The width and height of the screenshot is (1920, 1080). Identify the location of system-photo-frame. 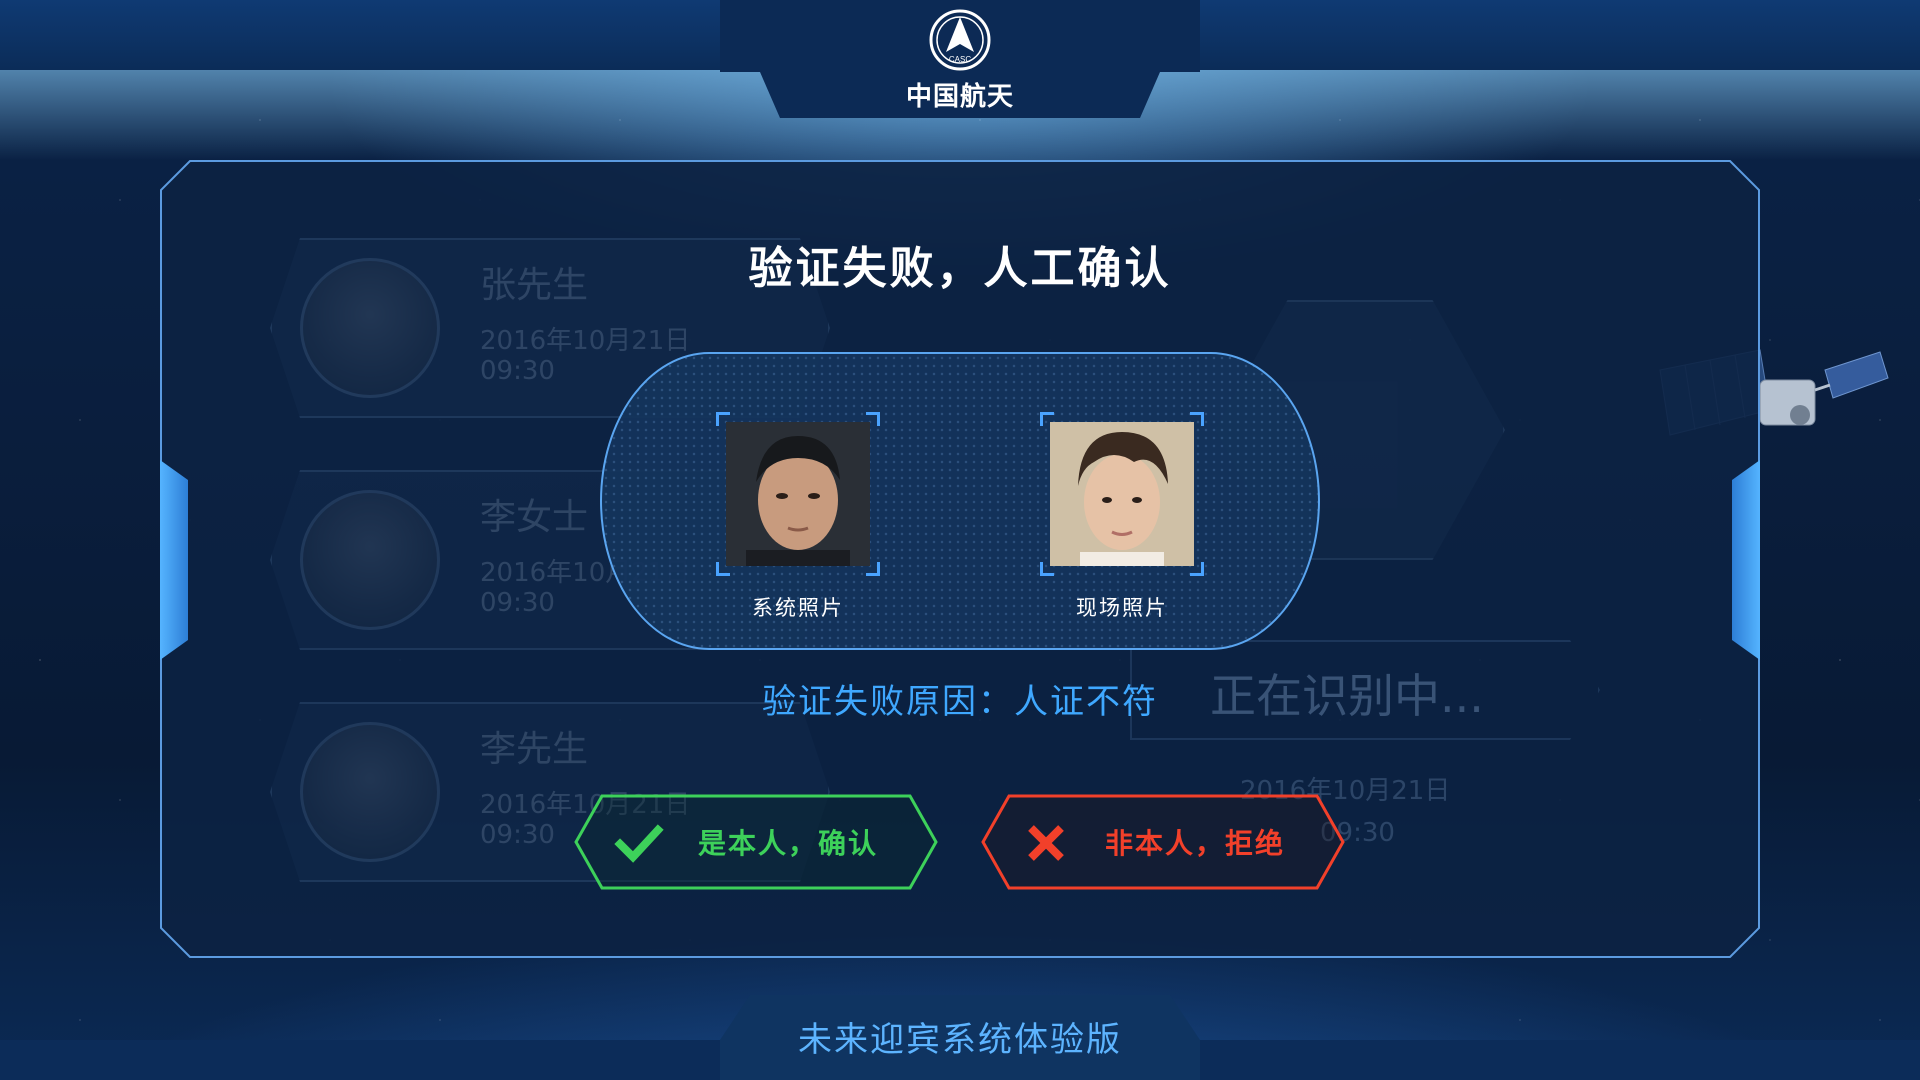
(798, 494).